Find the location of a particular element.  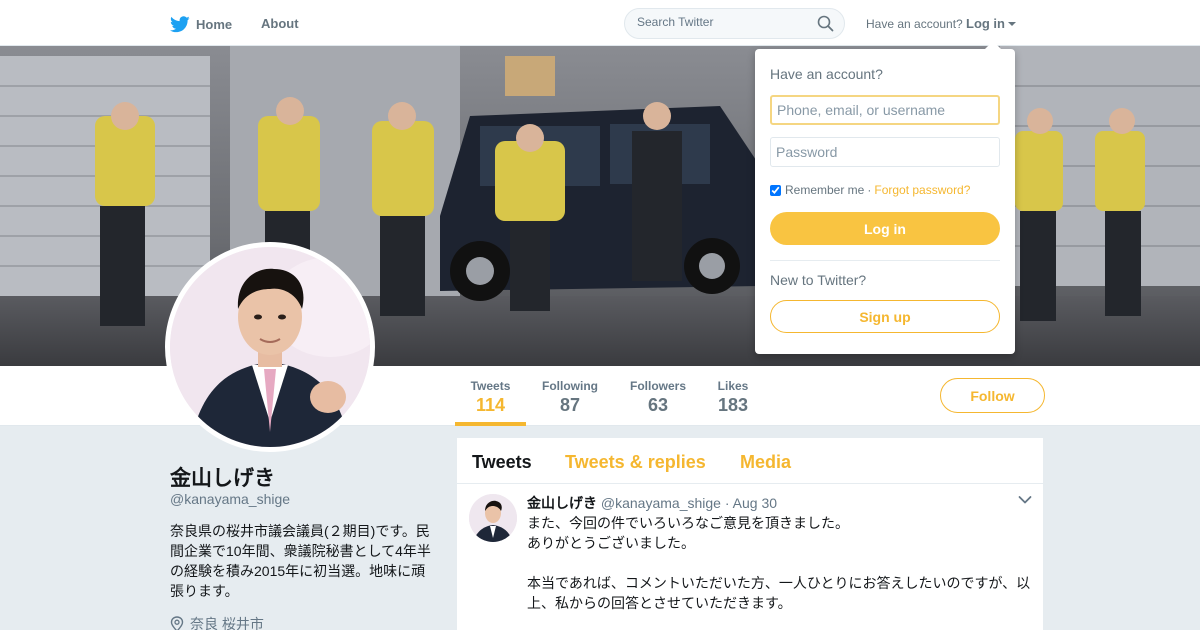

profile-handle: @kanayama_shige is located at coordinates (230, 499).